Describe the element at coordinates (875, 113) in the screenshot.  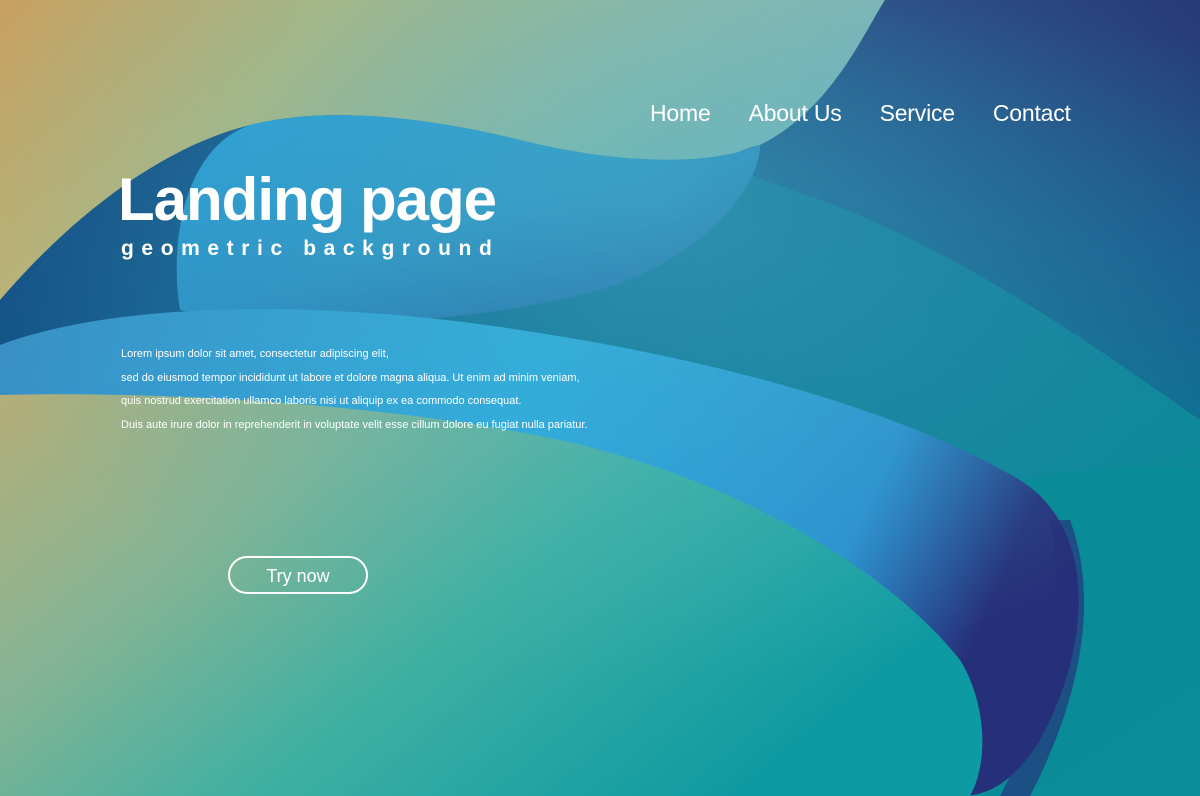
I see `top-navigation: Home About Us Service Contact` at that location.